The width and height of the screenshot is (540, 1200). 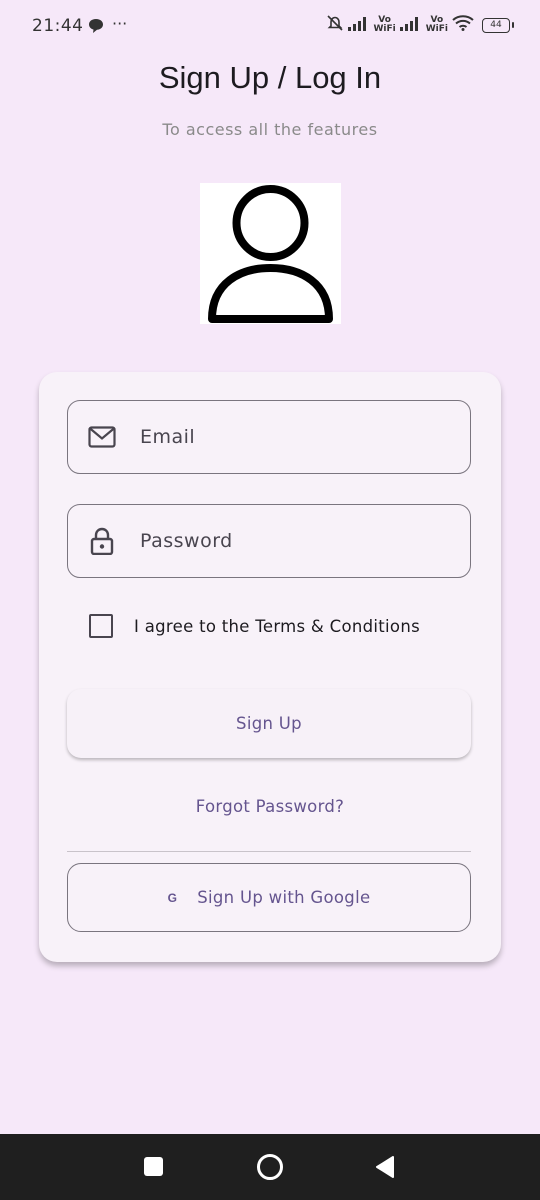 I want to click on status-icons: Vo WiFi Vo WiFi 44, so click(x=420, y=25).